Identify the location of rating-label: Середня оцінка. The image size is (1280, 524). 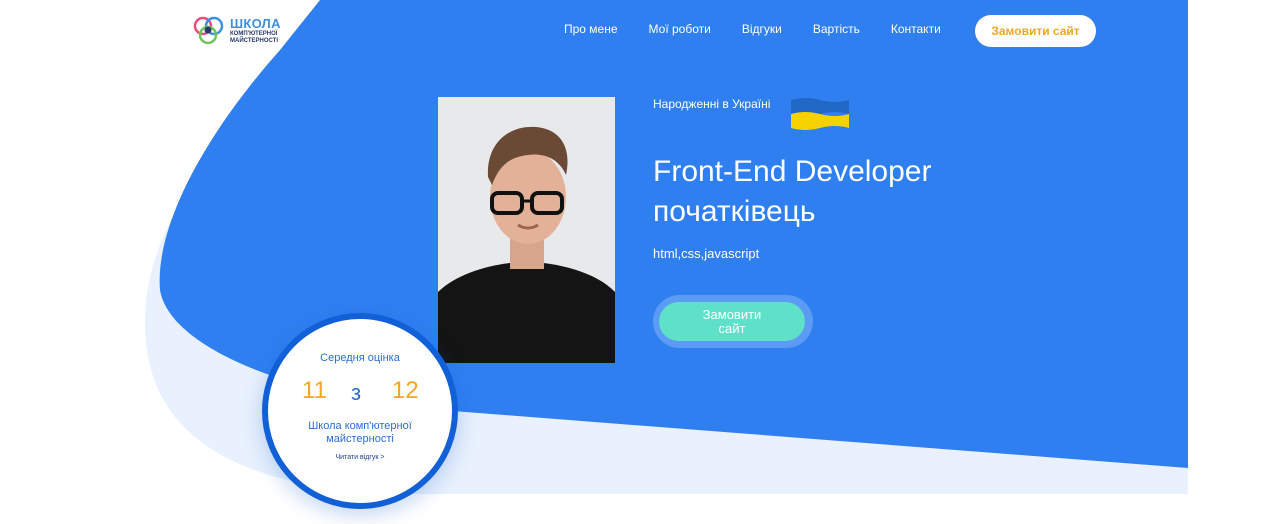
(360, 358).